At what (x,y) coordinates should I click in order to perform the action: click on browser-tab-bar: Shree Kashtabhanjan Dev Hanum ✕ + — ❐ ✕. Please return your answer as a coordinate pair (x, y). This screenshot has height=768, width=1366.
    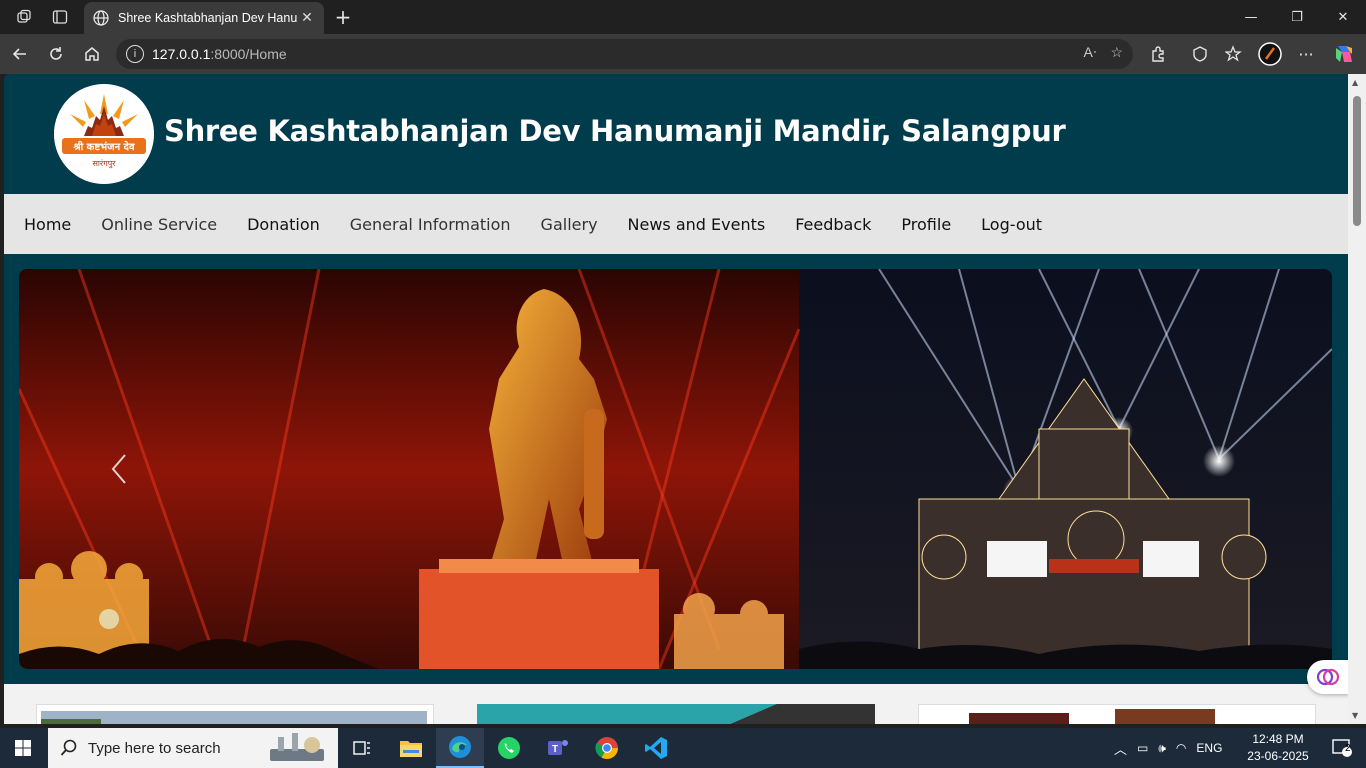
    Looking at the image, I should click on (683, 17).